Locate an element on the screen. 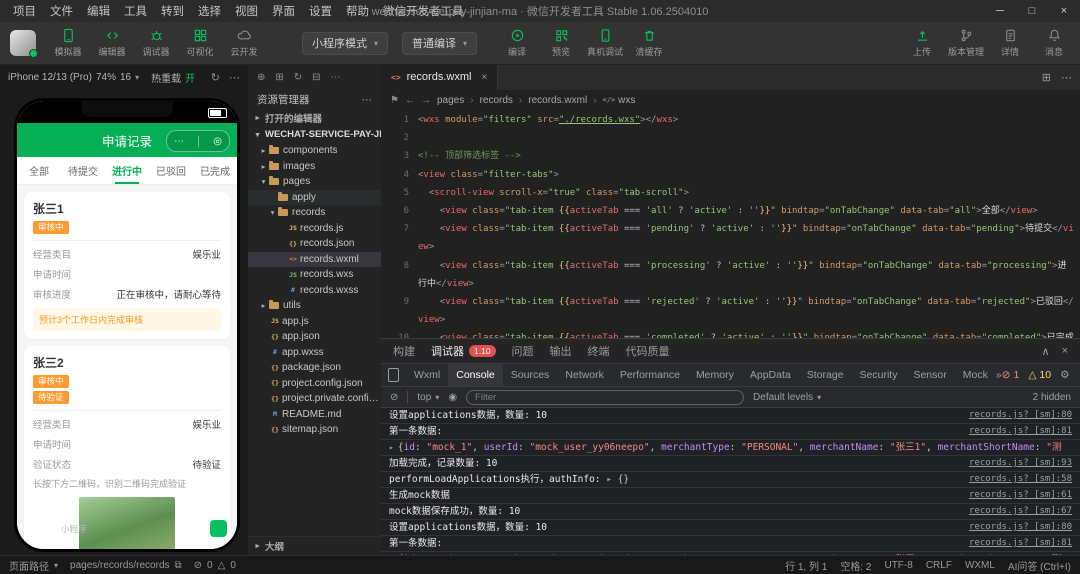 The height and width of the screenshot is (574, 1080). tree-item-records: ▾ records is located at coordinates (314, 213).